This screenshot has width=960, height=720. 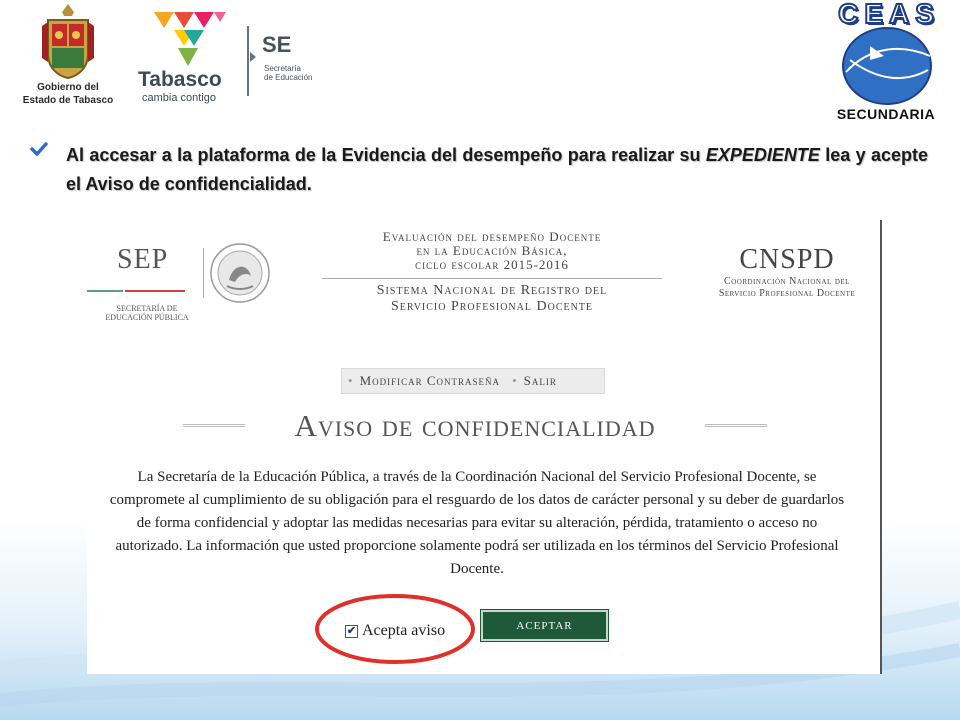 I want to click on account-nav: • Modificar Contraseña • Salir, so click(x=473, y=381).